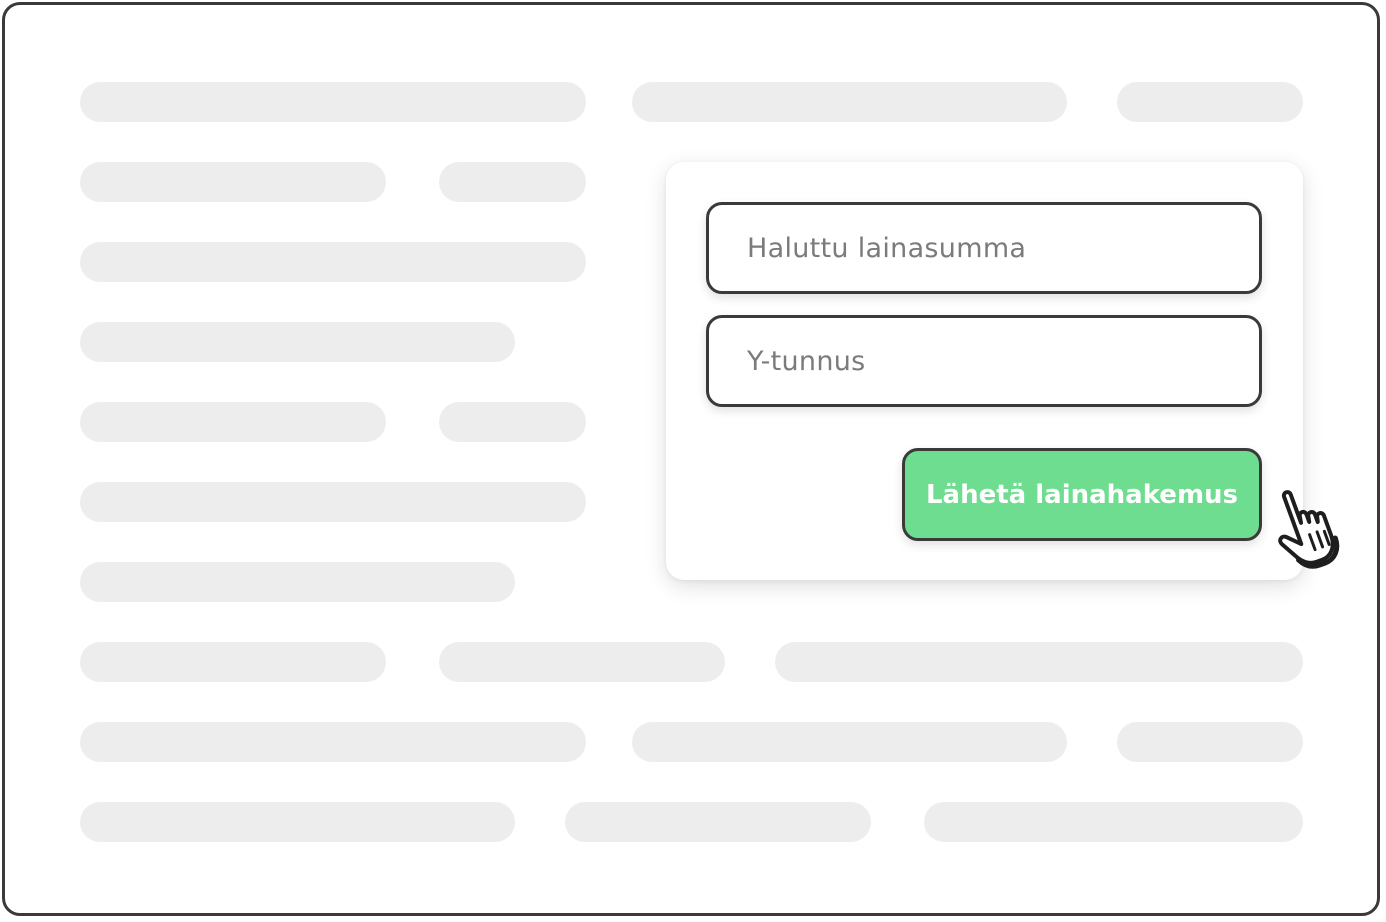 Image resolution: width=1386 pixels, height=922 pixels. Describe the element at coordinates (1082, 494) in the screenshot. I see `submit-loan-application-button: Lähetä lainahakemus` at that location.